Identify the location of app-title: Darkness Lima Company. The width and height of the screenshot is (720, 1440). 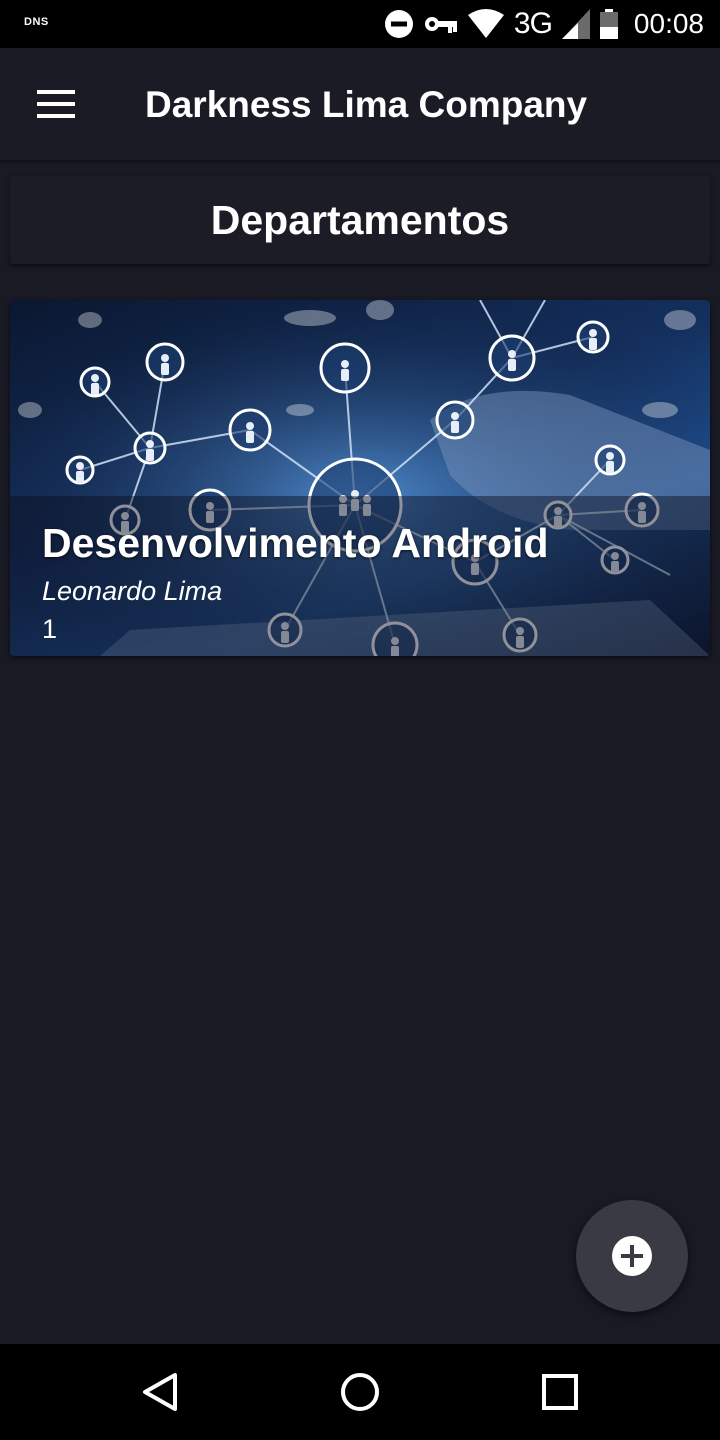
(366, 104).